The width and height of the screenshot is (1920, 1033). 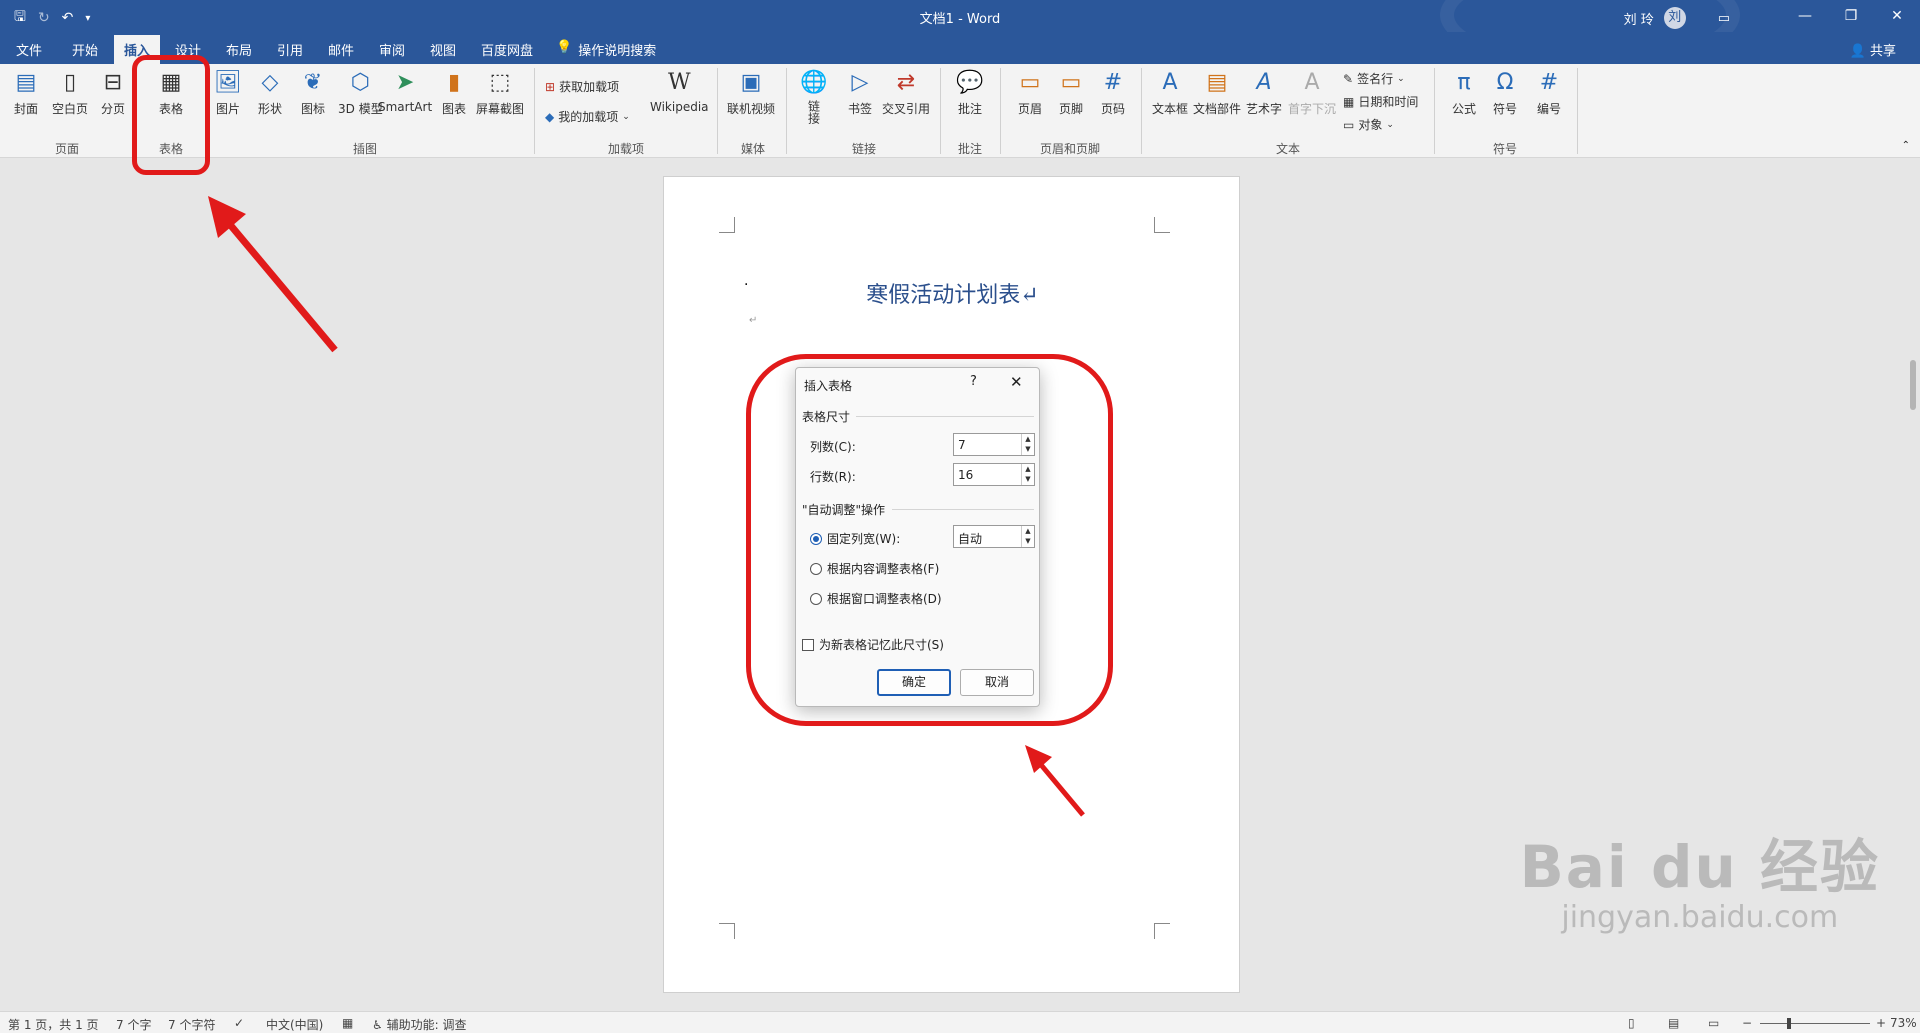 What do you see at coordinates (133, 1024) in the screenshot?
I see `word-count: 7 个字` at bounding box center [133, 1024].